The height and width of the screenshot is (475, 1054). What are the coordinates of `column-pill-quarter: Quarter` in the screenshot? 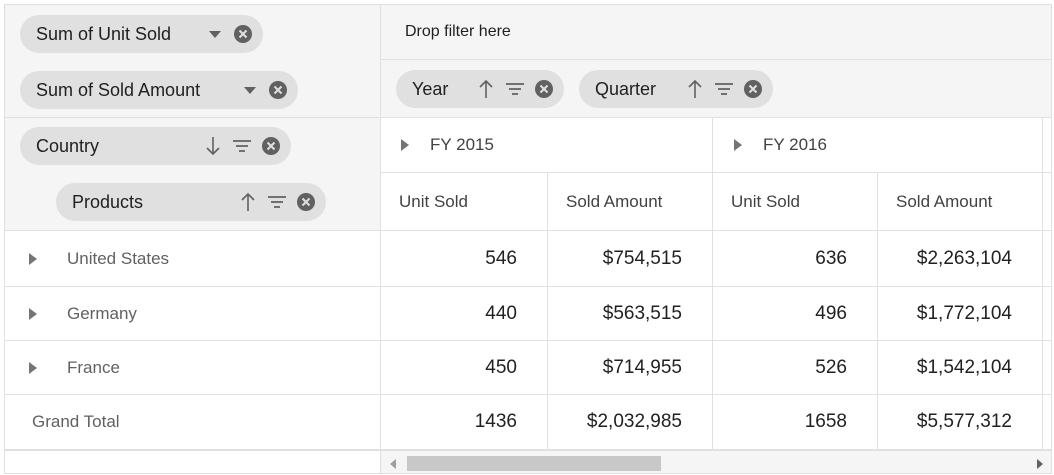 It's located at (676, 89).